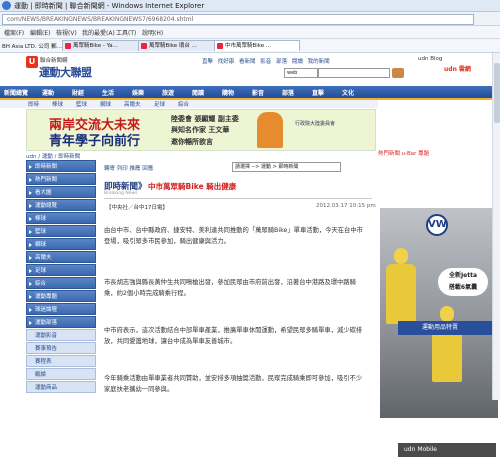  What do you see at coordinates (43, 362) in the screenshot?
I see `sidebar-item-label: 賽程表` at bounding box center [43, 362].